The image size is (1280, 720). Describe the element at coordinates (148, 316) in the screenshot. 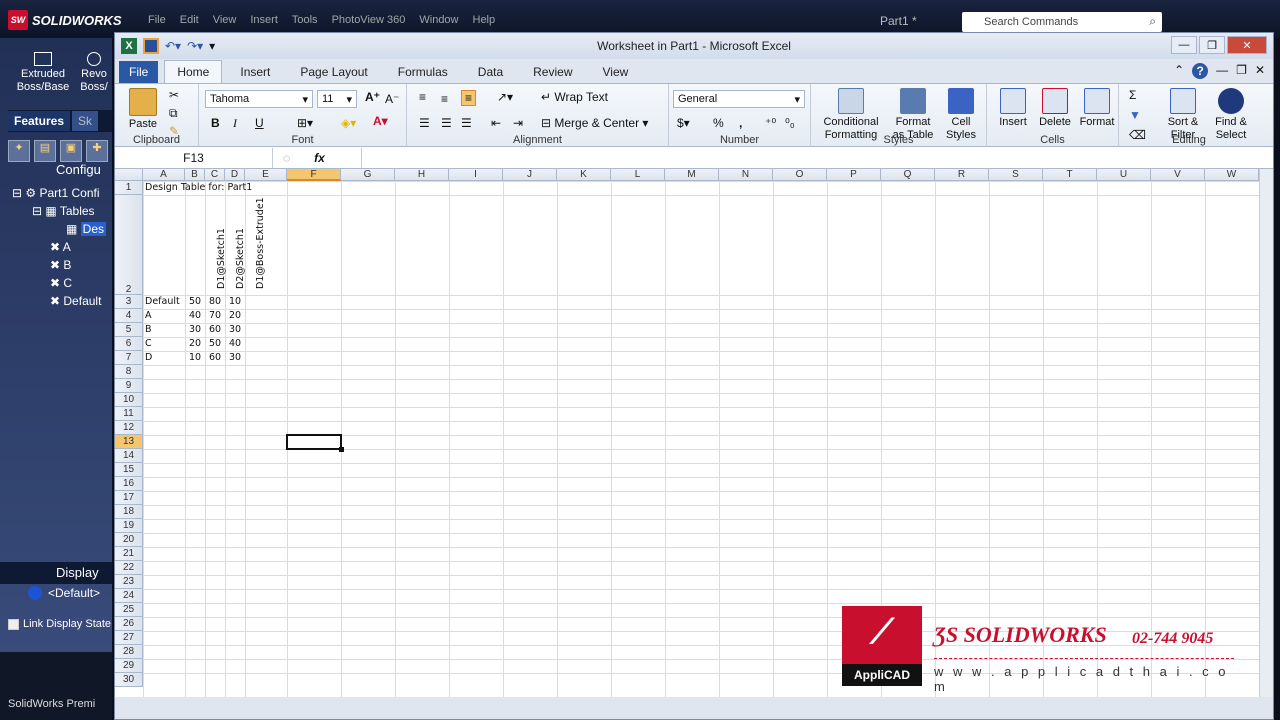

I see `config-name-cell: A` at that location.